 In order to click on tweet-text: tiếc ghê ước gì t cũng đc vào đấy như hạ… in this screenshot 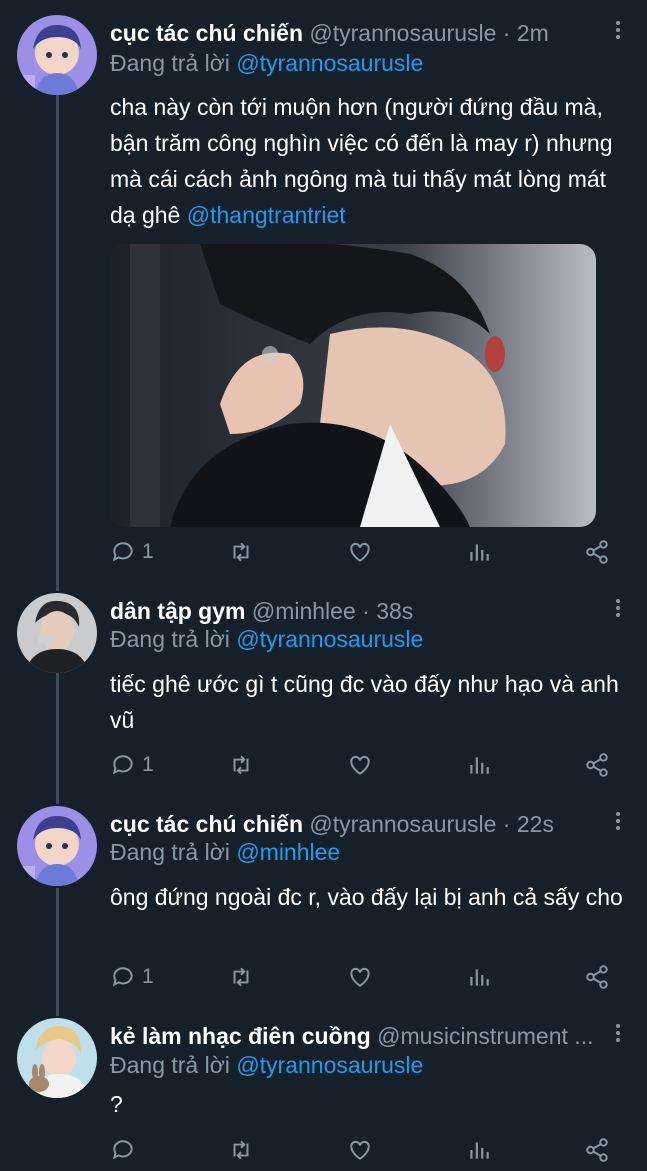, I will do `click(370, 702)`.